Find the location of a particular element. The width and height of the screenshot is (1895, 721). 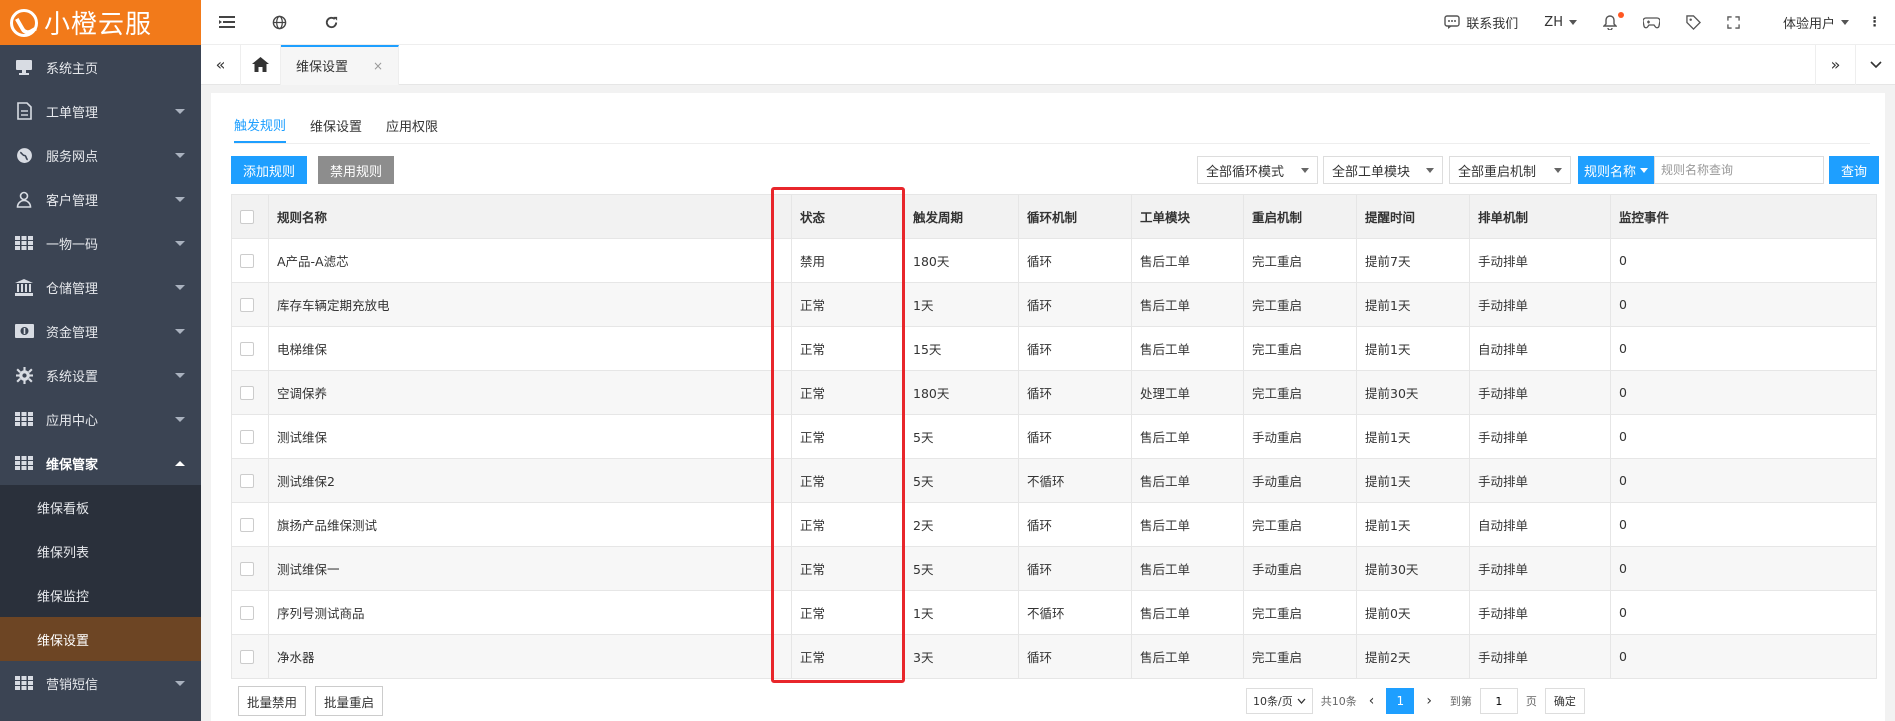

sidebar-item-0: 系统主页 is located at coordinates (100, 67).